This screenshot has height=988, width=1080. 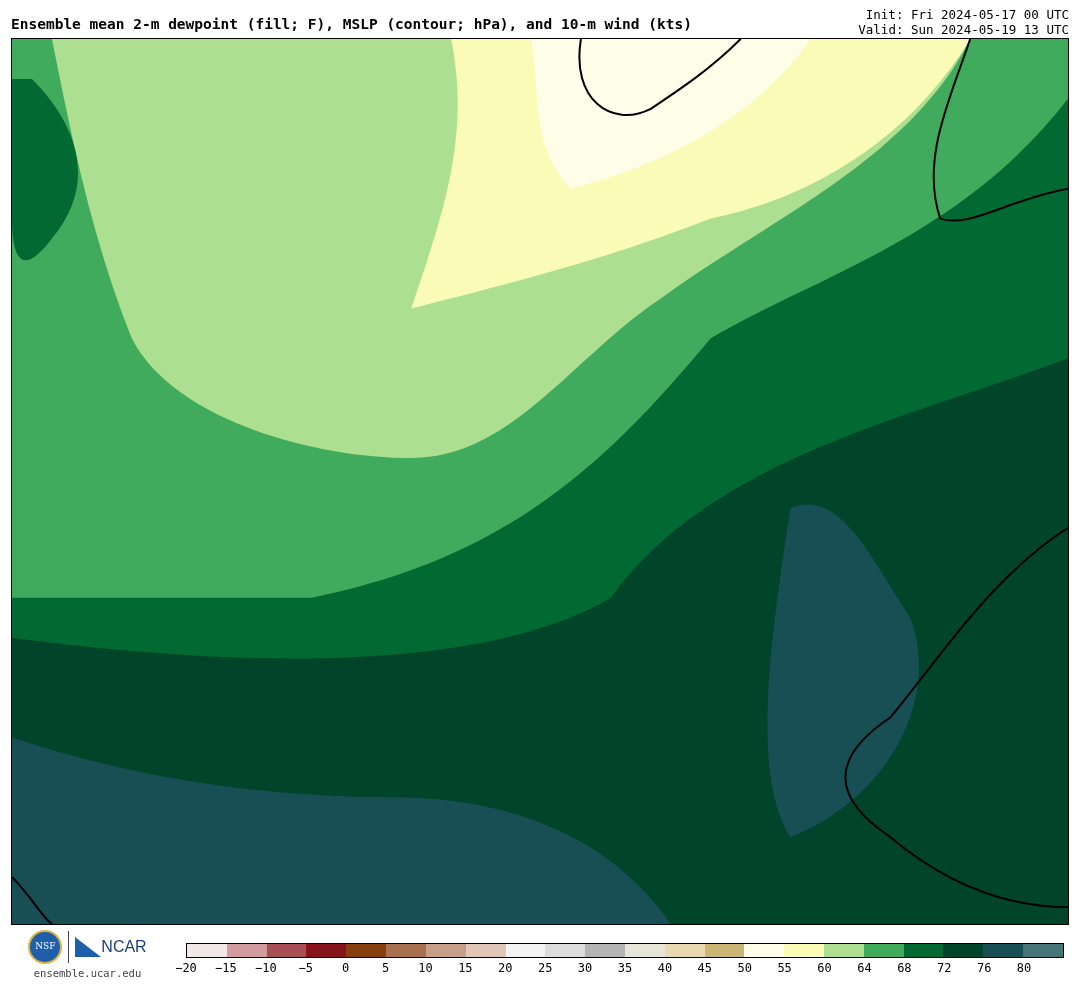 I want to click on colorbar-label: 50, so click(x=744, y=968).